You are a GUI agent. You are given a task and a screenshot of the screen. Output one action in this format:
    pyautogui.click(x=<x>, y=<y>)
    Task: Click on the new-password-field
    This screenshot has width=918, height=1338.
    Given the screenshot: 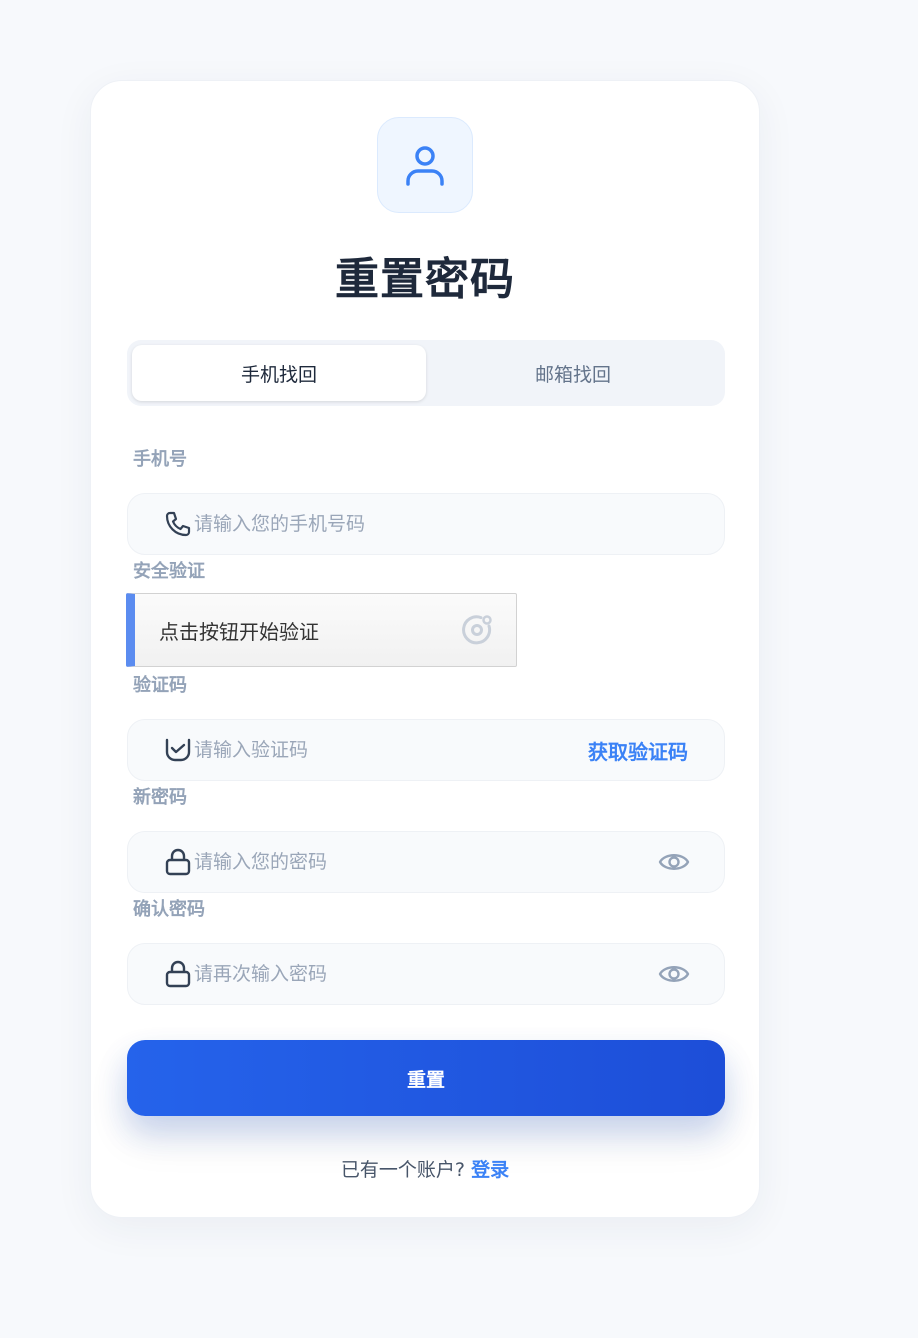 What is the action you would take?
    pyautogui.click(x=426, y=862)
    